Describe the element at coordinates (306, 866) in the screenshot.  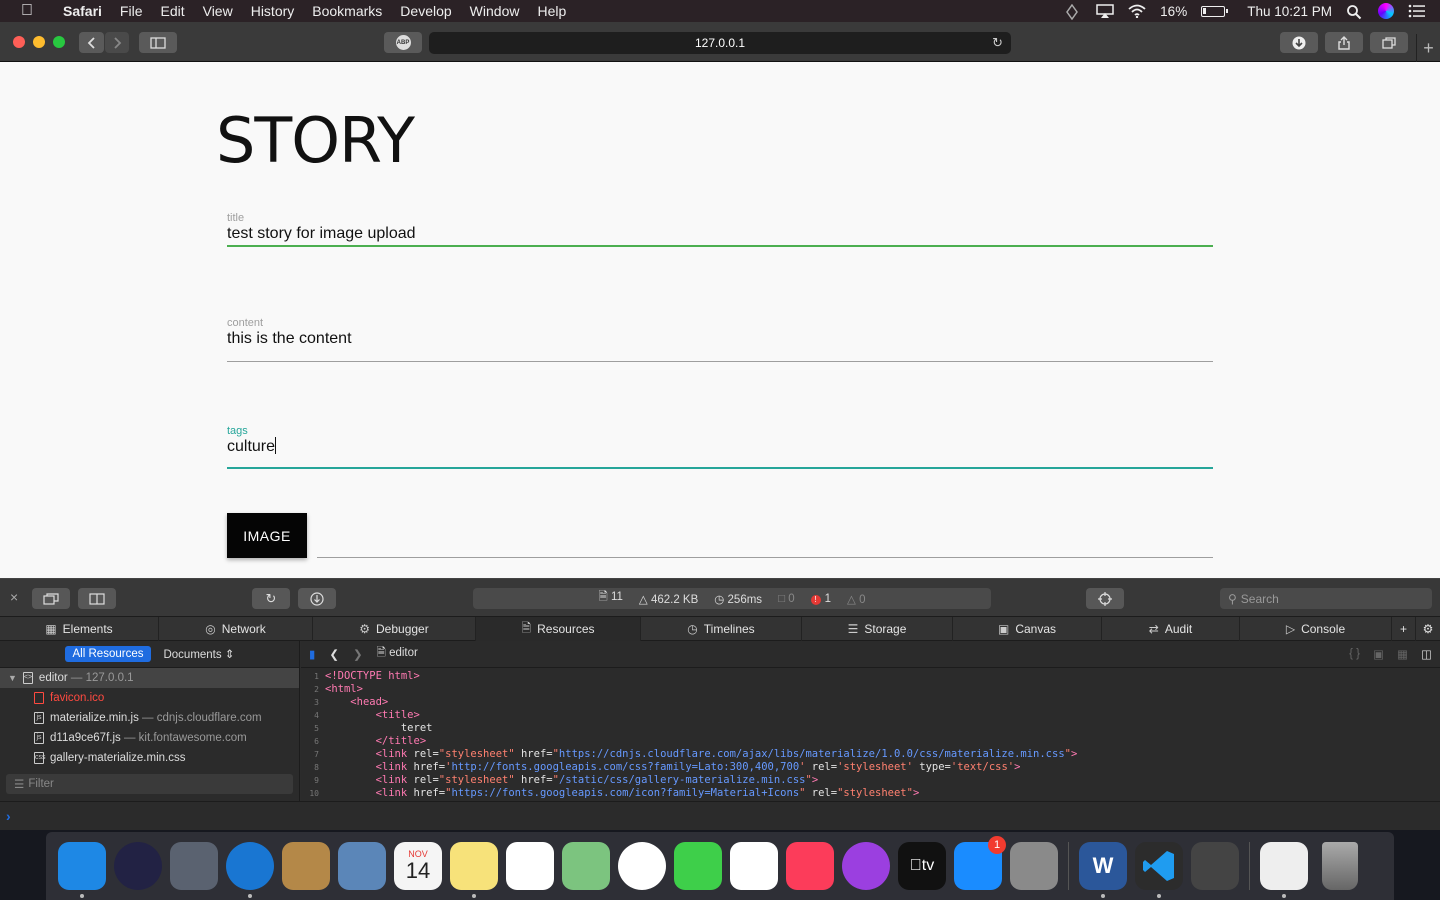
I see `dock-contacts-icon` at that location.